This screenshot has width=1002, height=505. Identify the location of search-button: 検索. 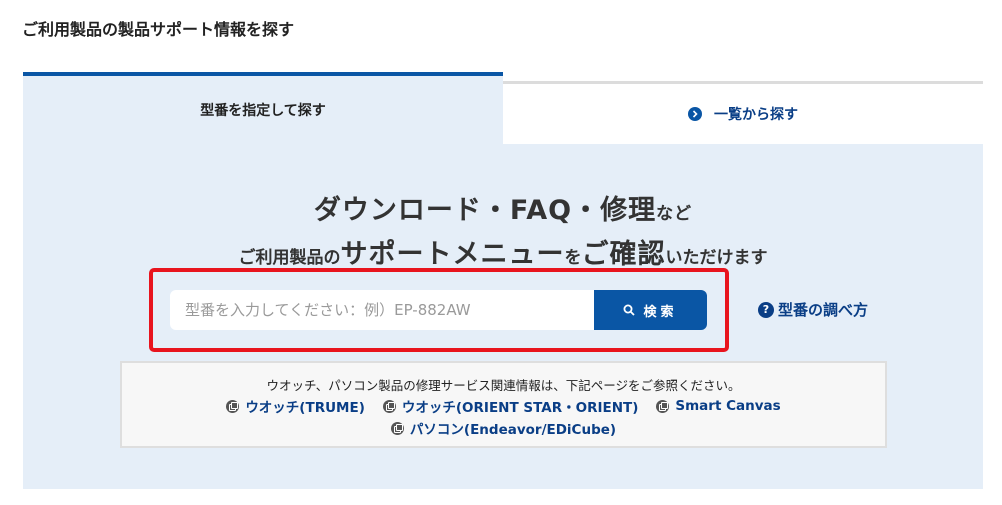
(650, 310).